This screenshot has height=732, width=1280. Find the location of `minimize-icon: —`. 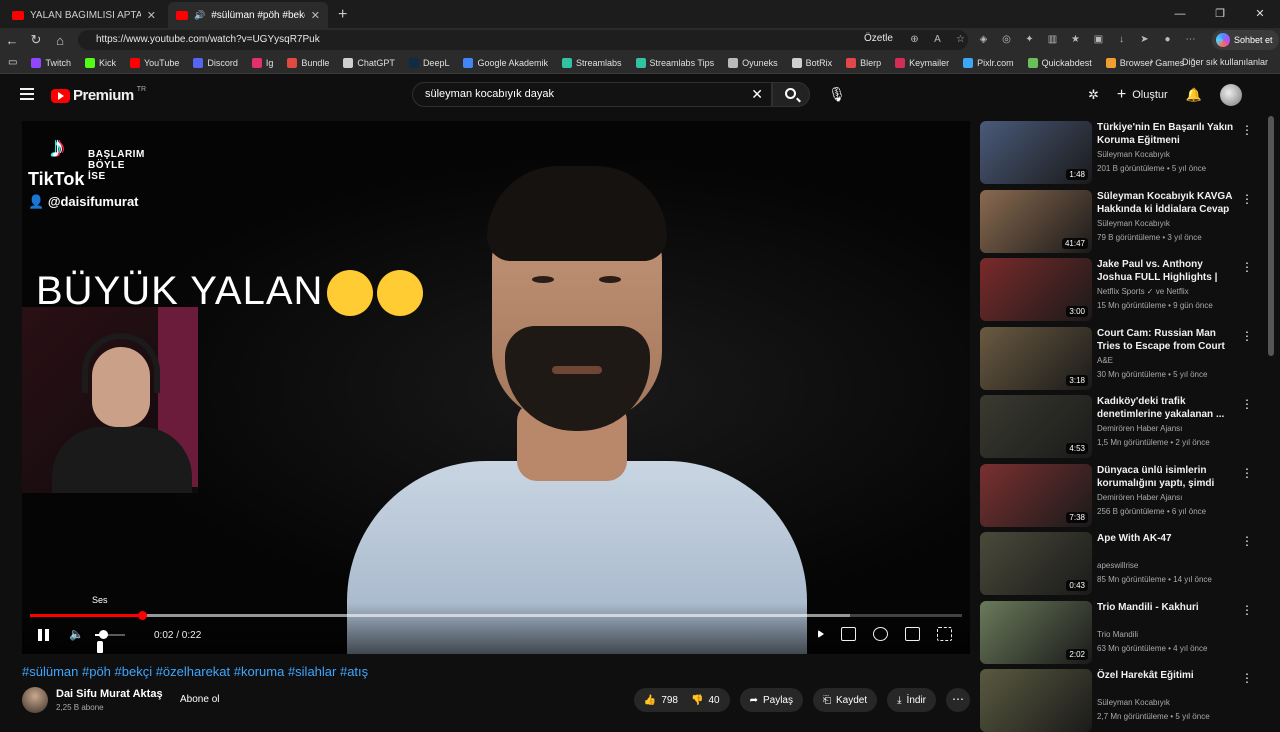

minimize-icon: — is located at coordinates (1180, 14).